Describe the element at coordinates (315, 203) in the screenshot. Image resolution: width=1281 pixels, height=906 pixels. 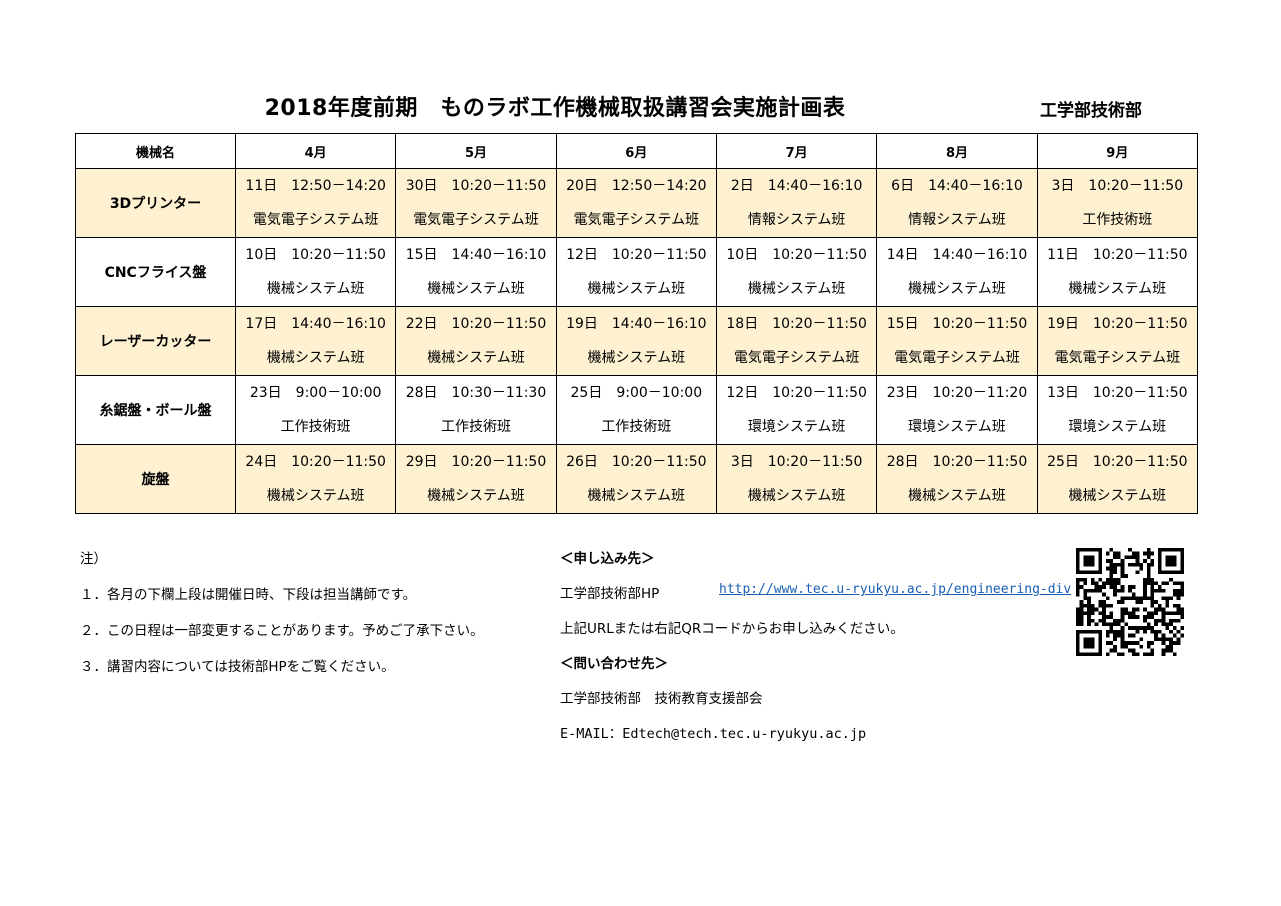
I see `schedule-cell: 11日 12:50－14:20 電気電子システム班` at that location.